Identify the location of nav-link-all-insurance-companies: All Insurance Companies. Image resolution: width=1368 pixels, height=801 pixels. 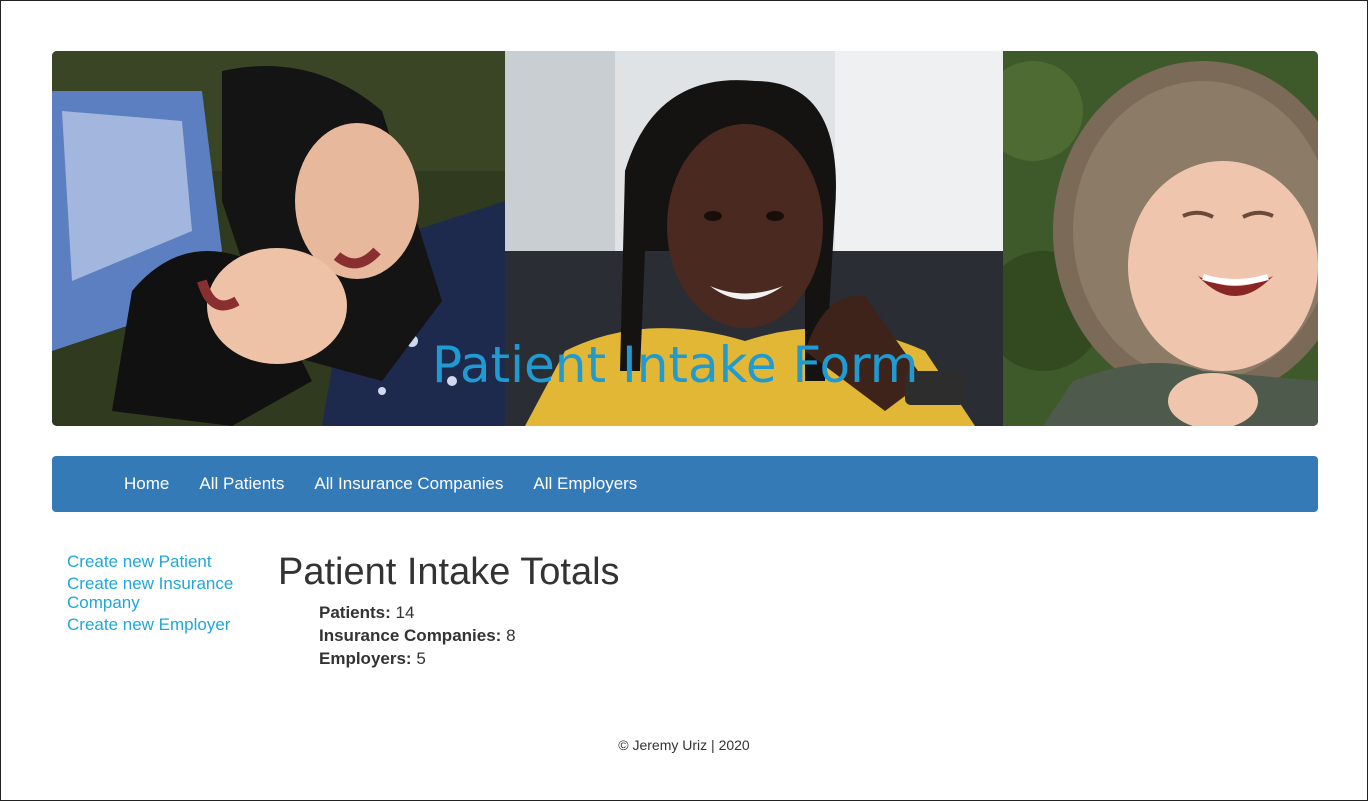
(408, 483).